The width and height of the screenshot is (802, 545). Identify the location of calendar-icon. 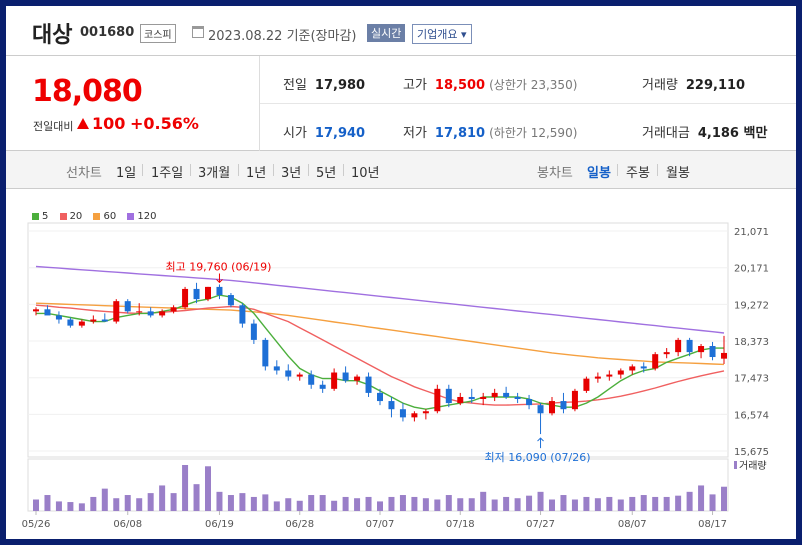
(198, 32).